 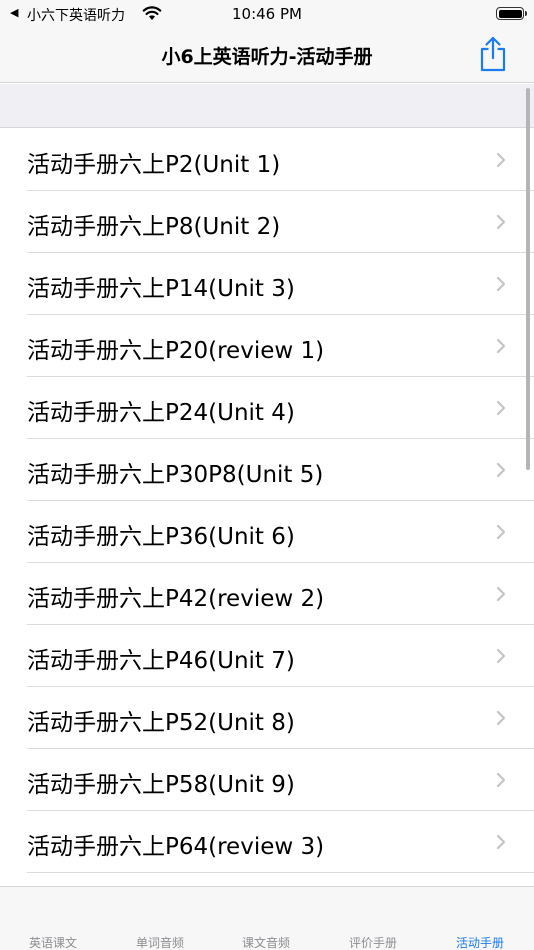 What do you see at coordinates (53, 942) in the screenshot?
I see `tab-item: 英语课文` at bounding box center [53, 942].